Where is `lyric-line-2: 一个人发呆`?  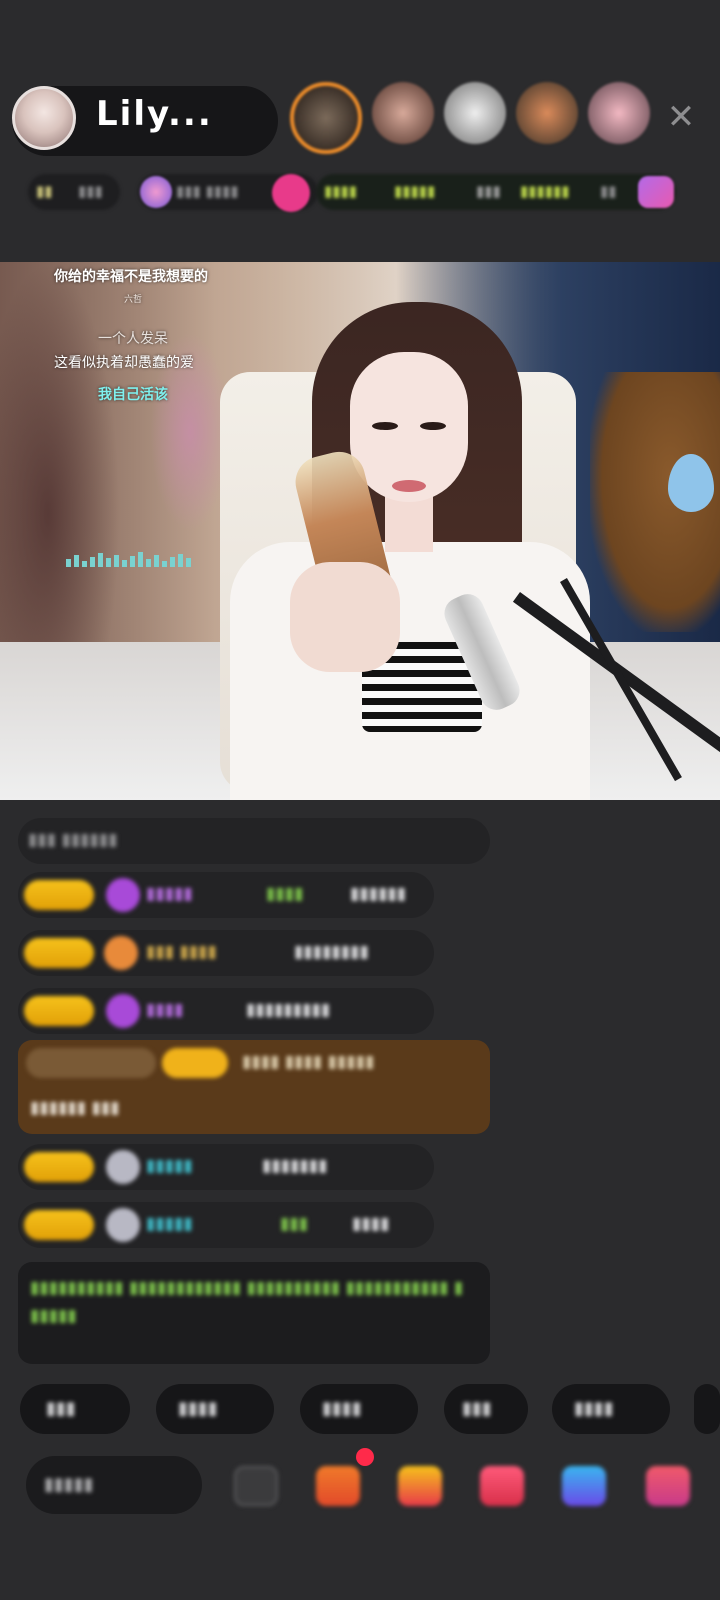
lyric-line-2: 一个人发呆 is located at coordinates (133, 339).